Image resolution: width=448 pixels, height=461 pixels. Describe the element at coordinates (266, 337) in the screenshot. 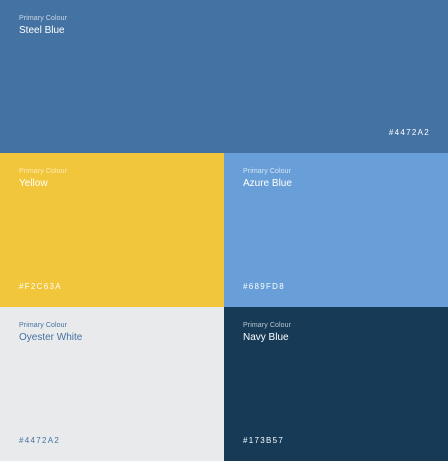

I see `swatch-name: Navy Blue` at that location.